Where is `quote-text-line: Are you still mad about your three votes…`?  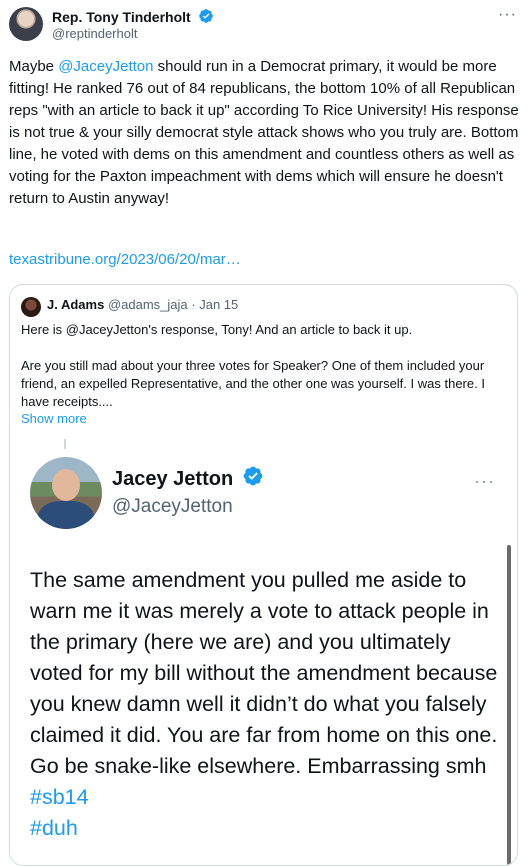
quote-text-line: Are you still mad about your three votes… is located at coordinates (253, 383).